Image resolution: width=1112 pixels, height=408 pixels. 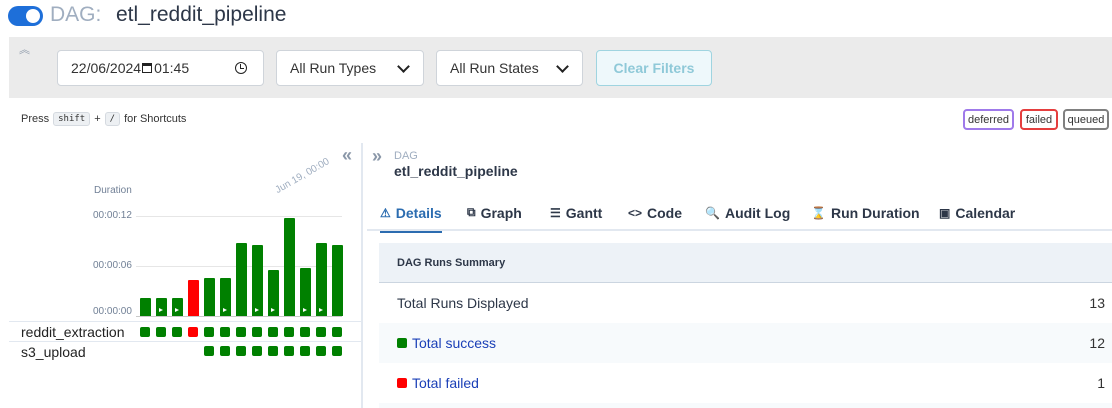 I want to click on tab-code: <> Code, so click(x=655, y=212).